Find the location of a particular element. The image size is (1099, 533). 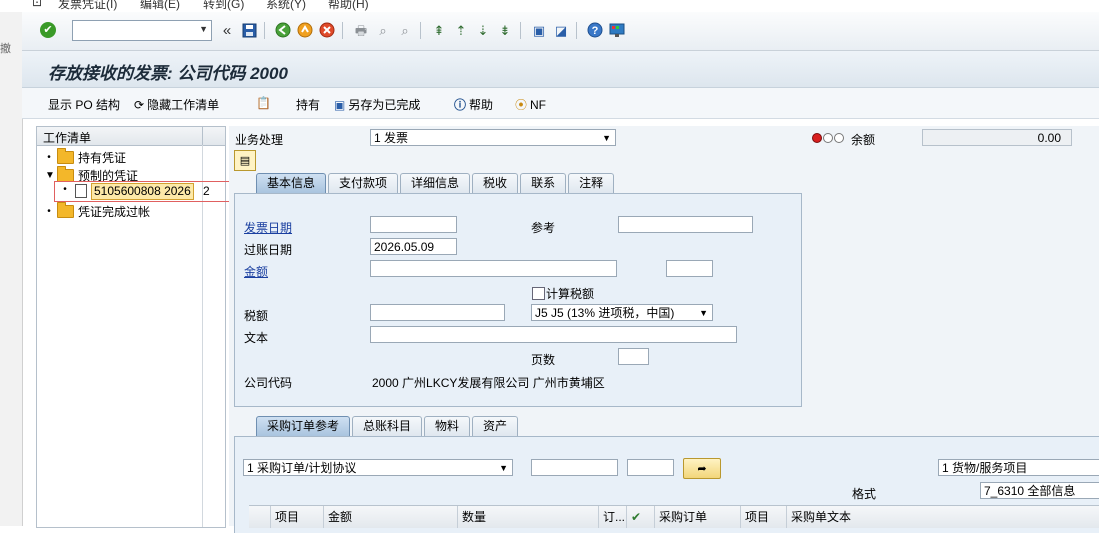

tree-layout-icon: ▤ is located at coordinates (245, 161).